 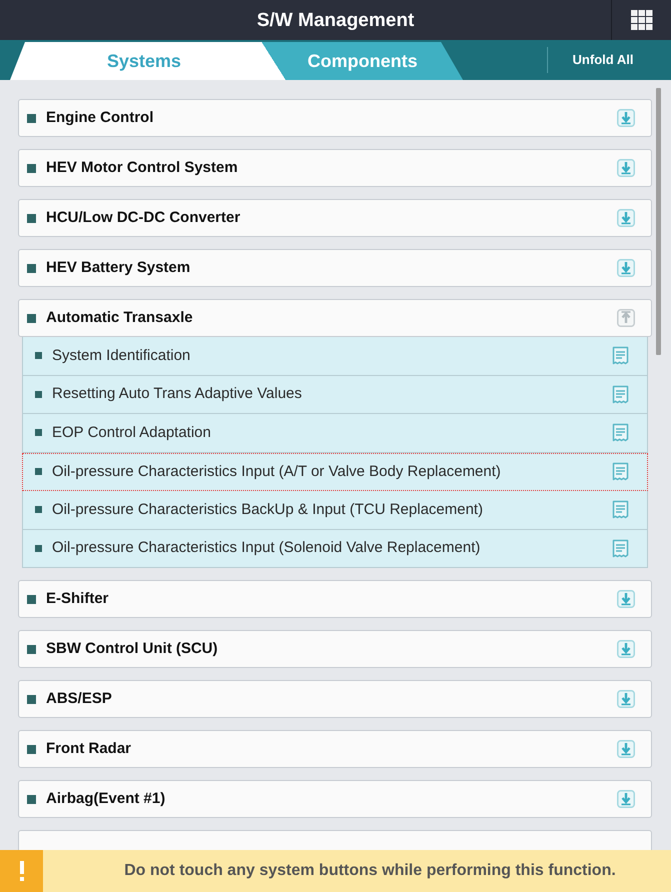 I want to click on system-row: Front Radar, so click(x=335, y=749).